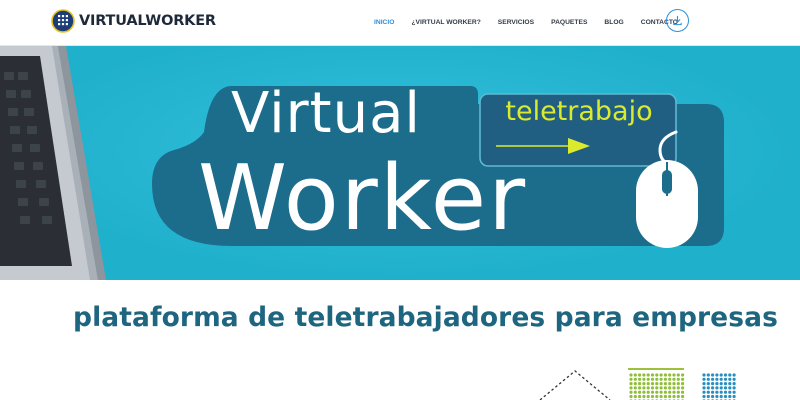  I want to click on nav-item-virtual-worker: ¿VIRTUAL WORKER?, so click(445, 22).